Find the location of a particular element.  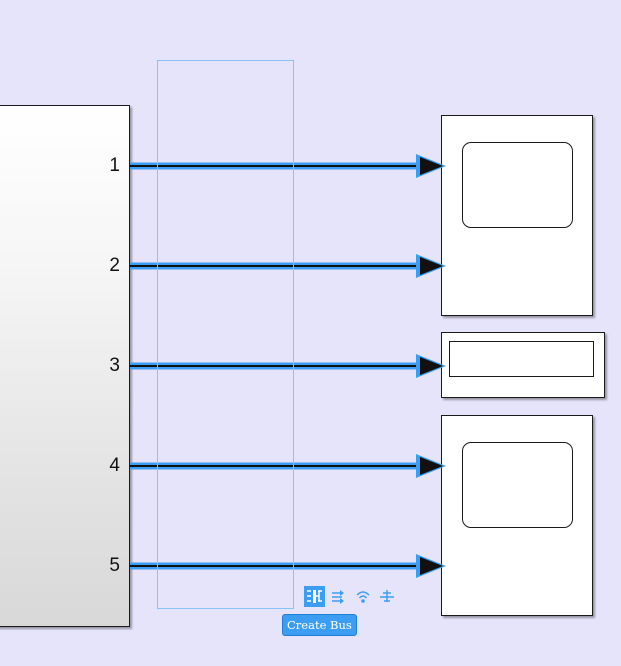

quick-action-bar is located at coordinates (350, 596).